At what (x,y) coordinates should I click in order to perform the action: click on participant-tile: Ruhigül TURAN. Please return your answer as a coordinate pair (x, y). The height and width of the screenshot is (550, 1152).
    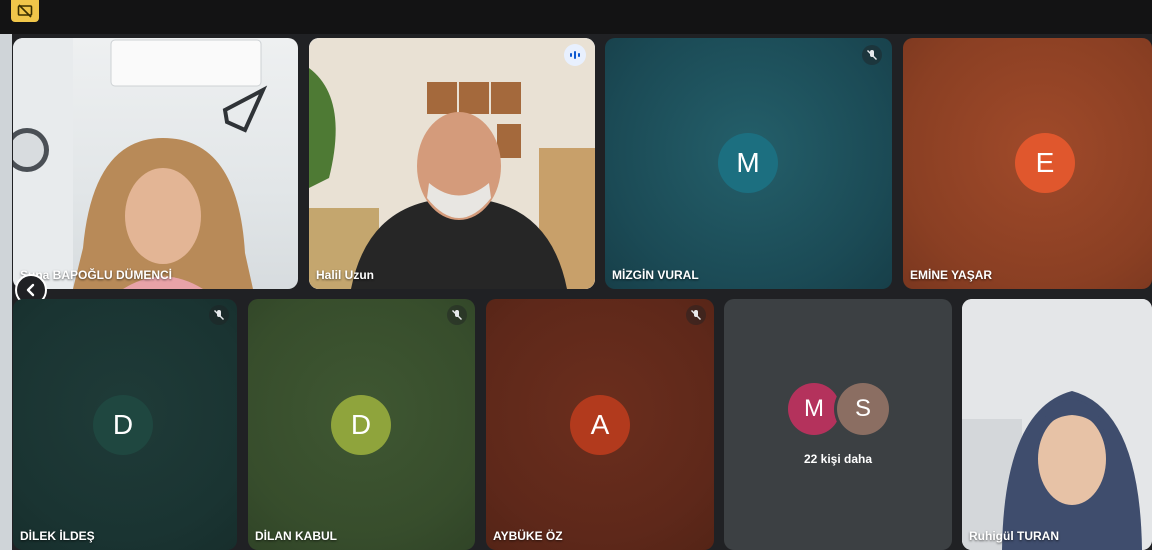
    Looking at the image, I should click on (1057, 424).